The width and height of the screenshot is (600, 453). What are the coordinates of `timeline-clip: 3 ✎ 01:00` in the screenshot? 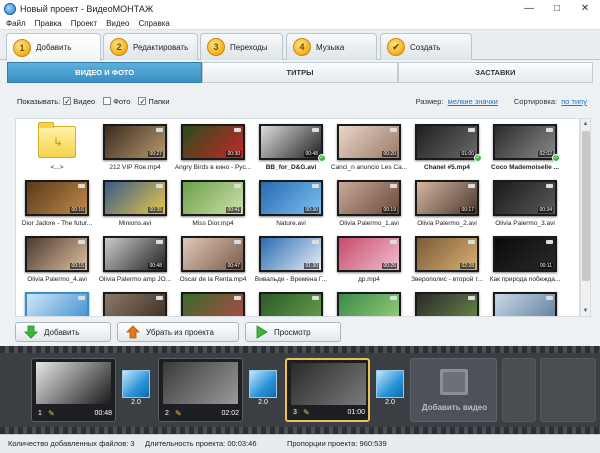 It's located at (327, 390).